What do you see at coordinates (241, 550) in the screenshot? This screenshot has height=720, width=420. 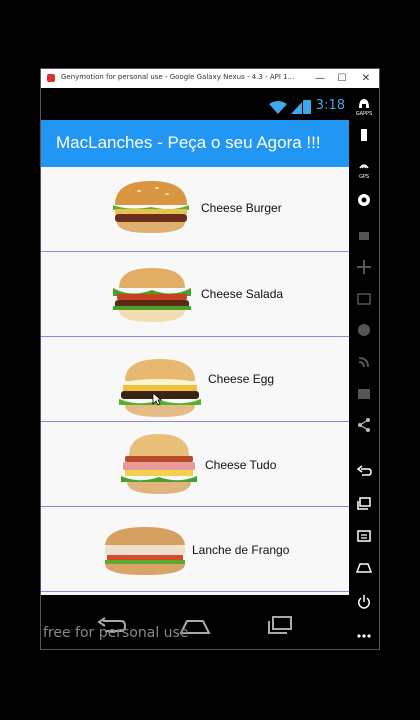 I see `item-label: Lanche de Frango` at bounding box center [241, 550].